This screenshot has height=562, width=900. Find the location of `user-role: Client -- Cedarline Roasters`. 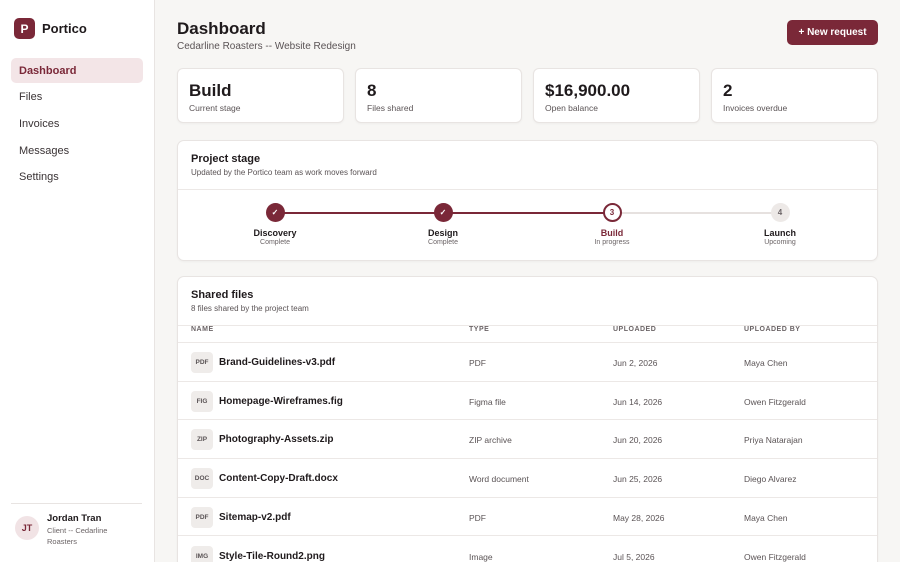

user-role: Client -- Cedarline Roasters is located at coordinates (77, 536).